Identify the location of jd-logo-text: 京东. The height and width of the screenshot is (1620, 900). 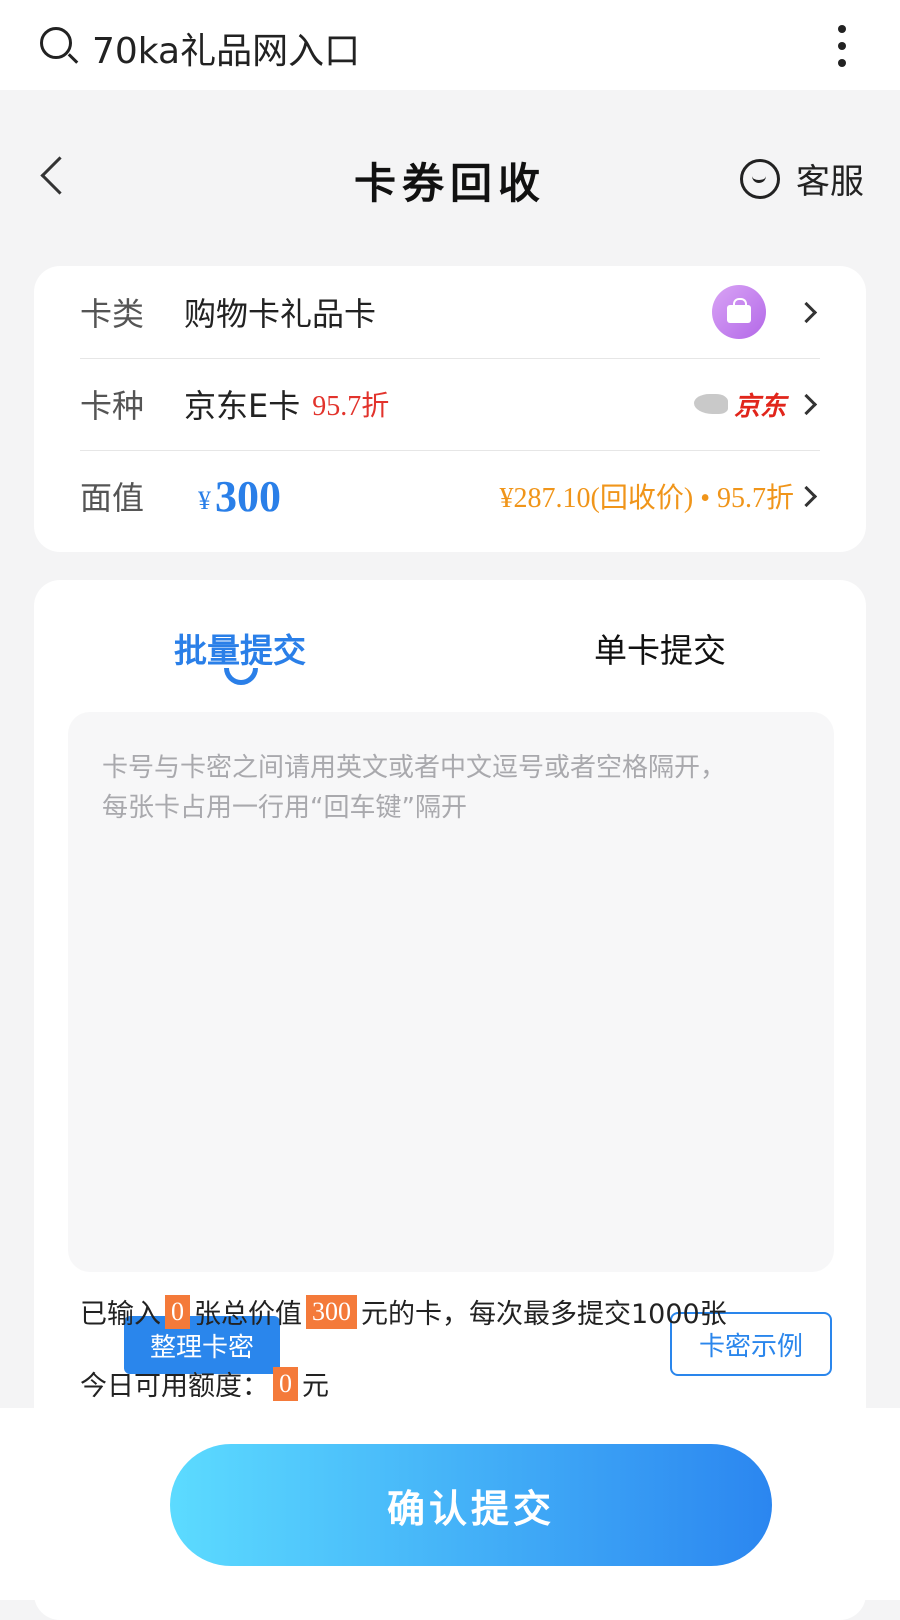
(759, 406).